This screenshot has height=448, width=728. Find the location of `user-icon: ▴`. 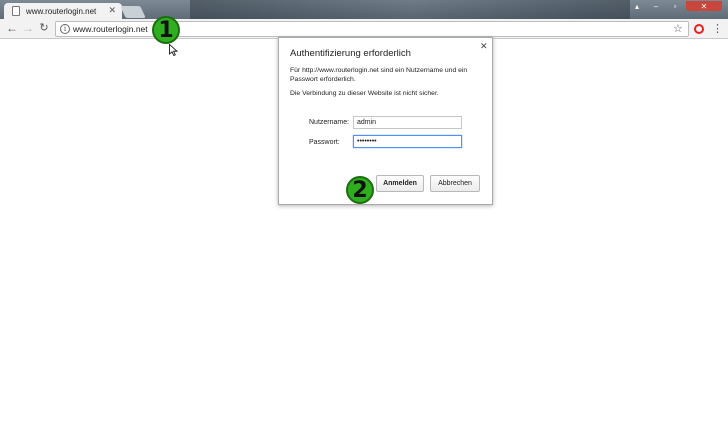

user-icon: ▴ is located at coordinates (637, 6).